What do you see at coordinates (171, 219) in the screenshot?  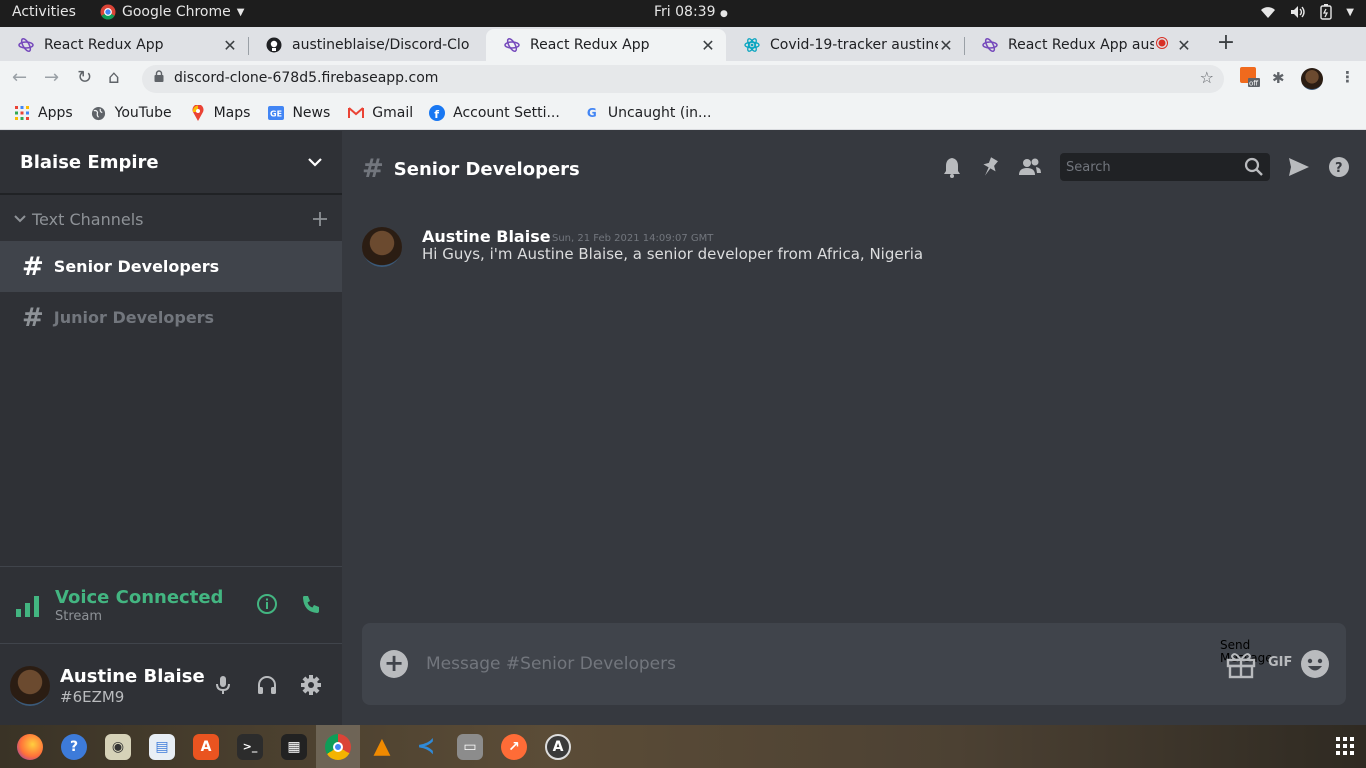 I see `channels-section-header: Text Channels` at bounding box center [171, 219].